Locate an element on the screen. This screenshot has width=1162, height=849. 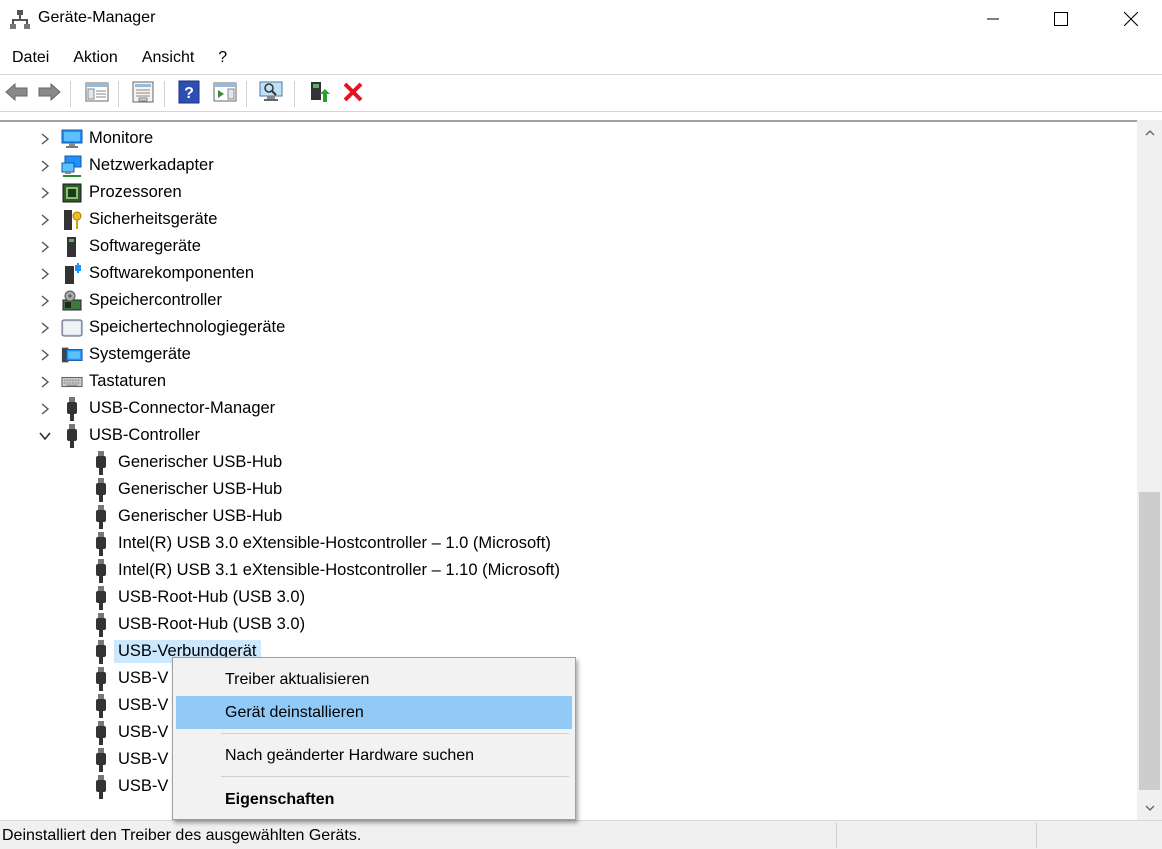
tree-item-sicherheitsgeraete: Sicherheitsgeräte is located at coordinates (127, 219).